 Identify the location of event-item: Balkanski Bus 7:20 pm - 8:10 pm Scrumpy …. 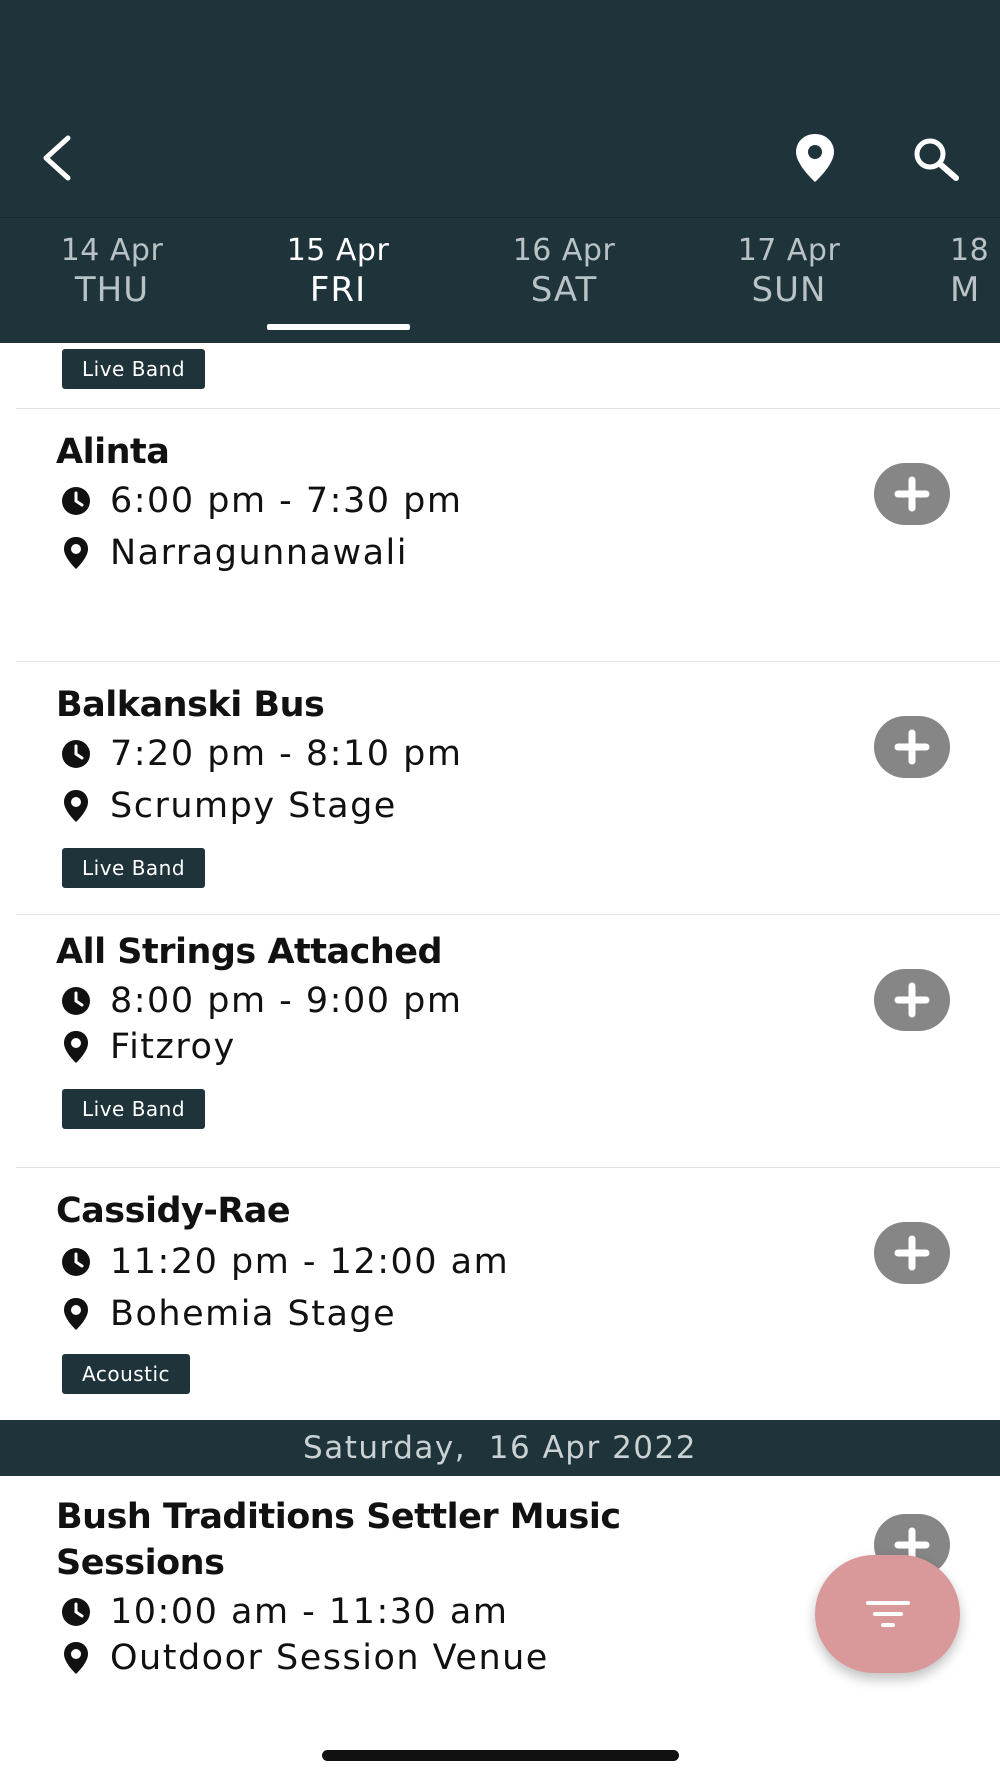
(500, 788).